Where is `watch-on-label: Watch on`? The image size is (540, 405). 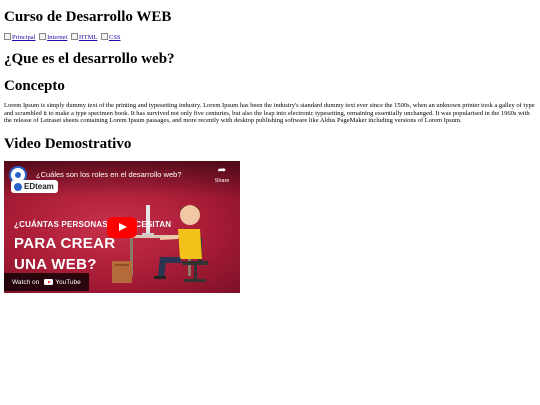 watch-on-label: Watch on is located at coordinates (26, 282).